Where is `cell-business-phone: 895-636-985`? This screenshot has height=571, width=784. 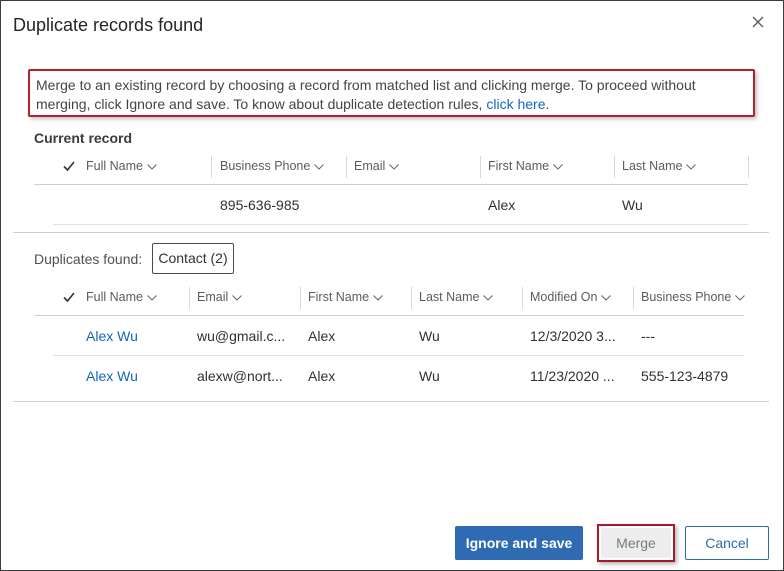 cell-business-phone: 895-636-985 is located at coordinates (260, 205).